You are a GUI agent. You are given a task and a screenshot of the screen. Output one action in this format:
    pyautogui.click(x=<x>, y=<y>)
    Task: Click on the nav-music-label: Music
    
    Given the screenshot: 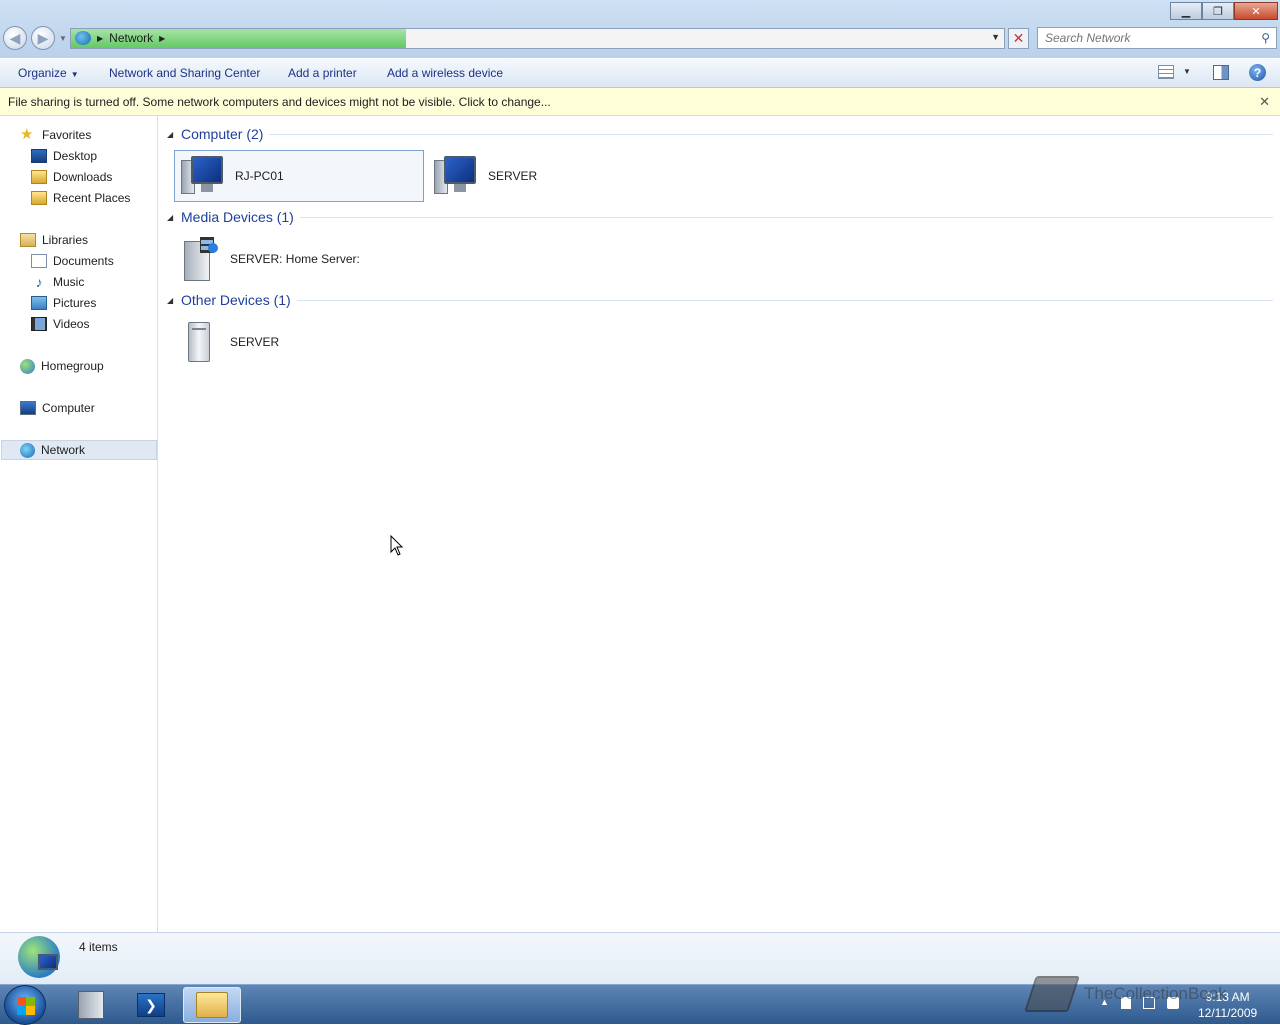 What is the action you would take?
    pyautogui.click(x=69, y=282)
    